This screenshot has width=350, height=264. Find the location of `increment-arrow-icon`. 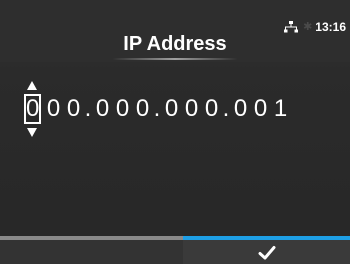

increment-arrow-icon is located at coordinates (32, 85).